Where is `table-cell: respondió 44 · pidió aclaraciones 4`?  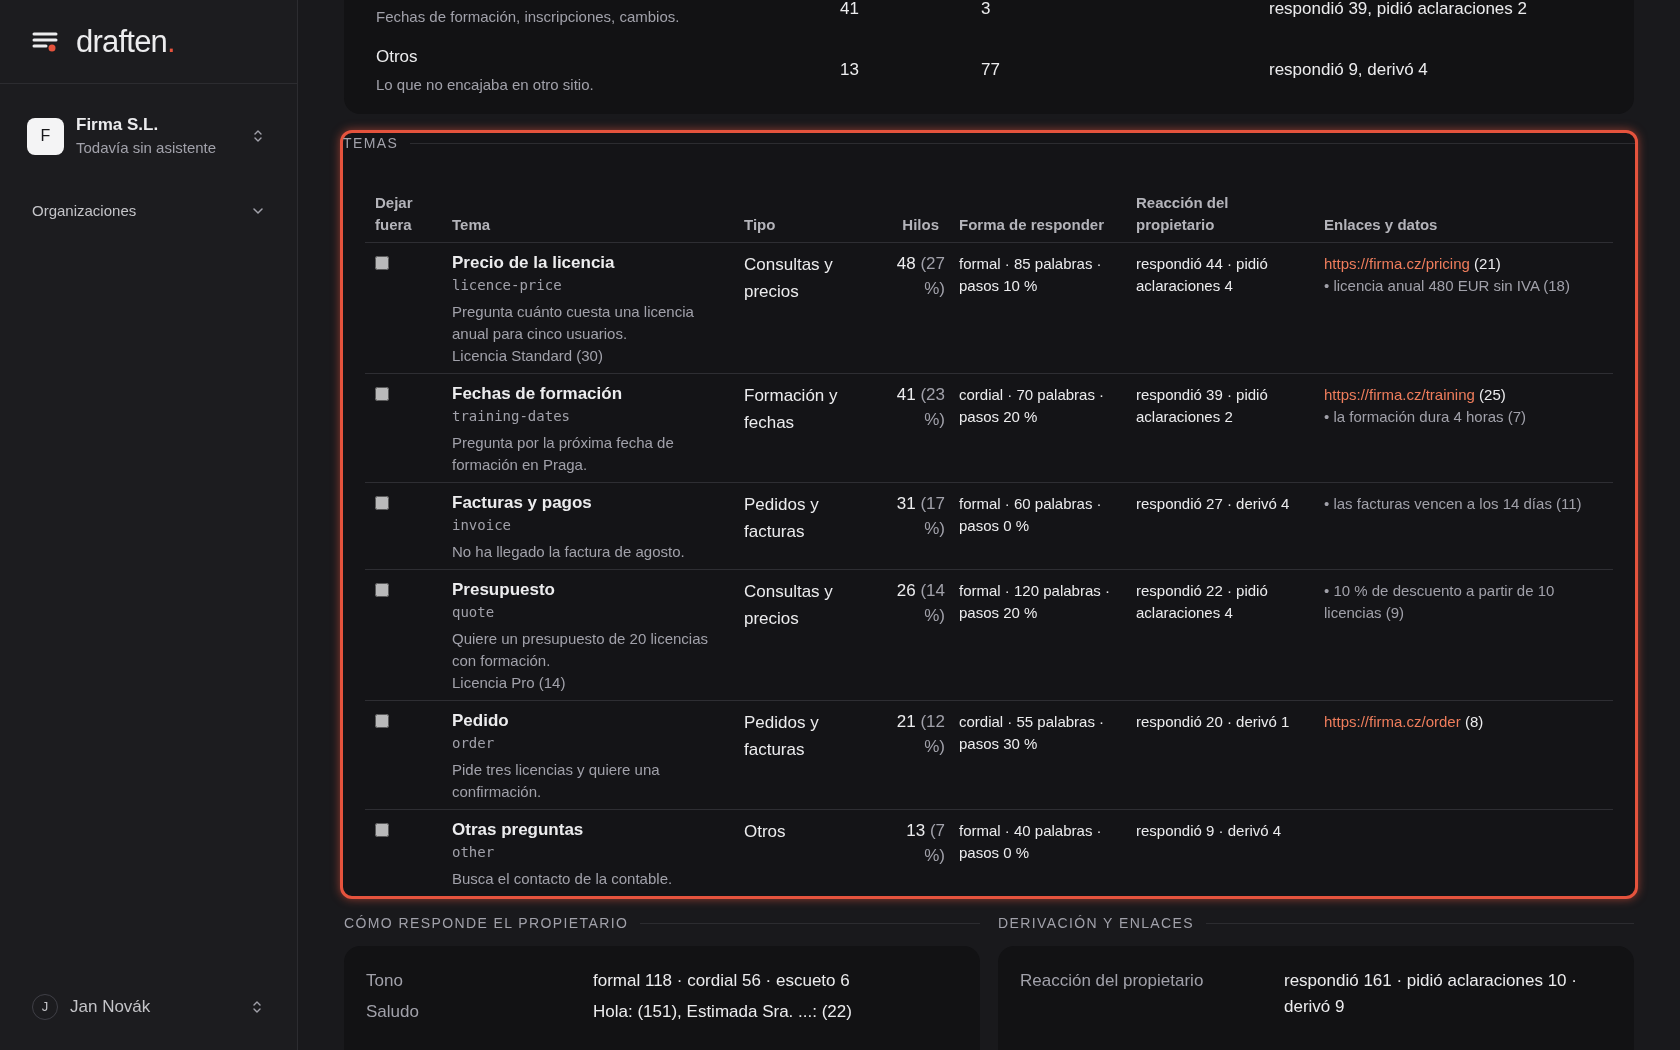 table-cell: respondió 44 · pidió aclaraciones 4 is located at coordinates (1220, 308).